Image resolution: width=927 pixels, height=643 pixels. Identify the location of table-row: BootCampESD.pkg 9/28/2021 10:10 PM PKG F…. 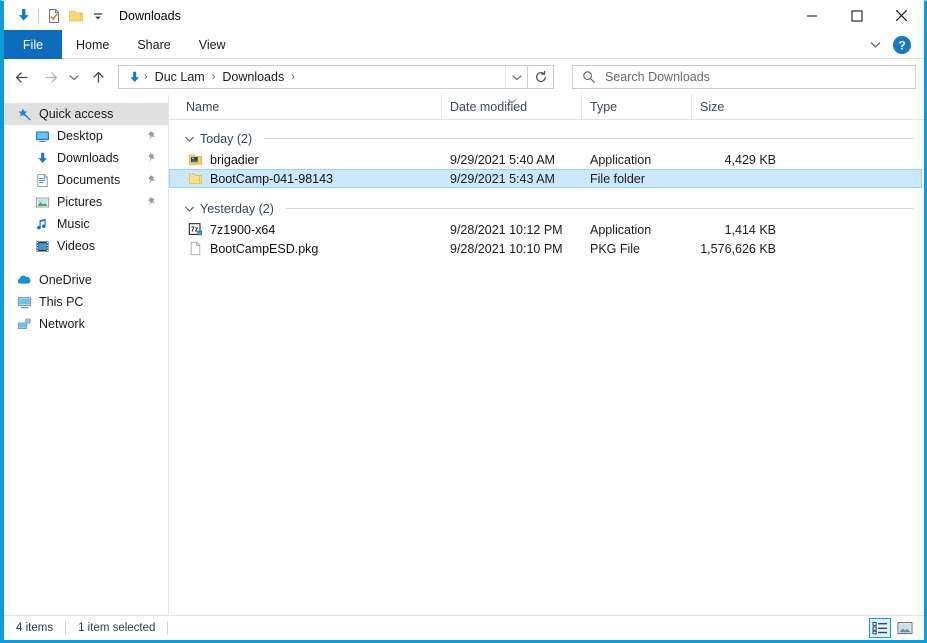
(545, 248).